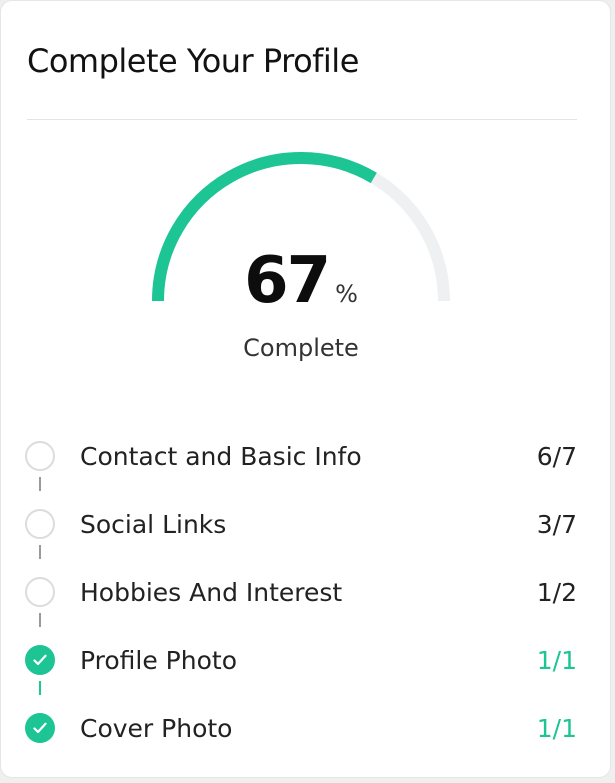 This screenshot has width=615, height=783. What do you see at coordinates (302, 119) in the screenshot?
I see `title-divider` at bounding box center [302, 119].